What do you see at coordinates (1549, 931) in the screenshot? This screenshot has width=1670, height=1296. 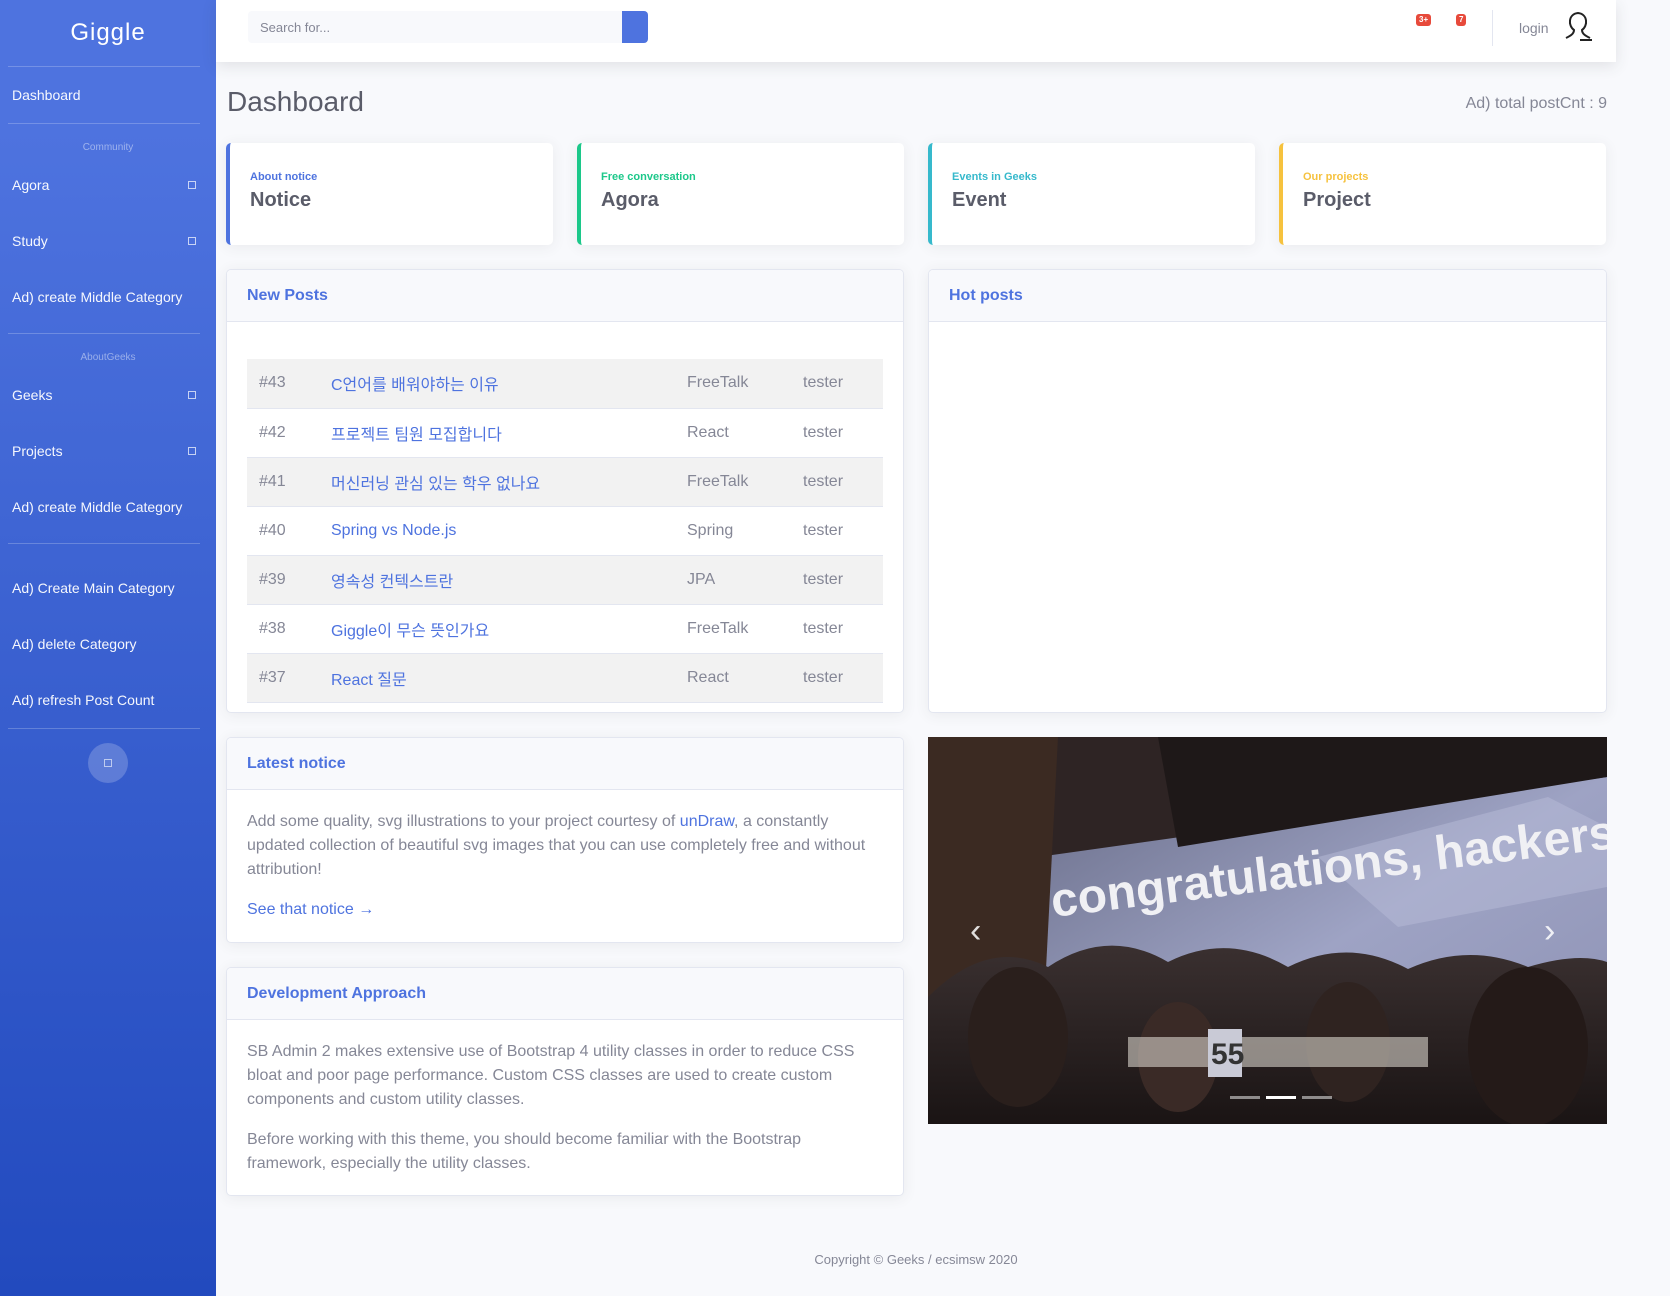 I see `chevron-right-icon: ›` at bounding box center [1549, 931].